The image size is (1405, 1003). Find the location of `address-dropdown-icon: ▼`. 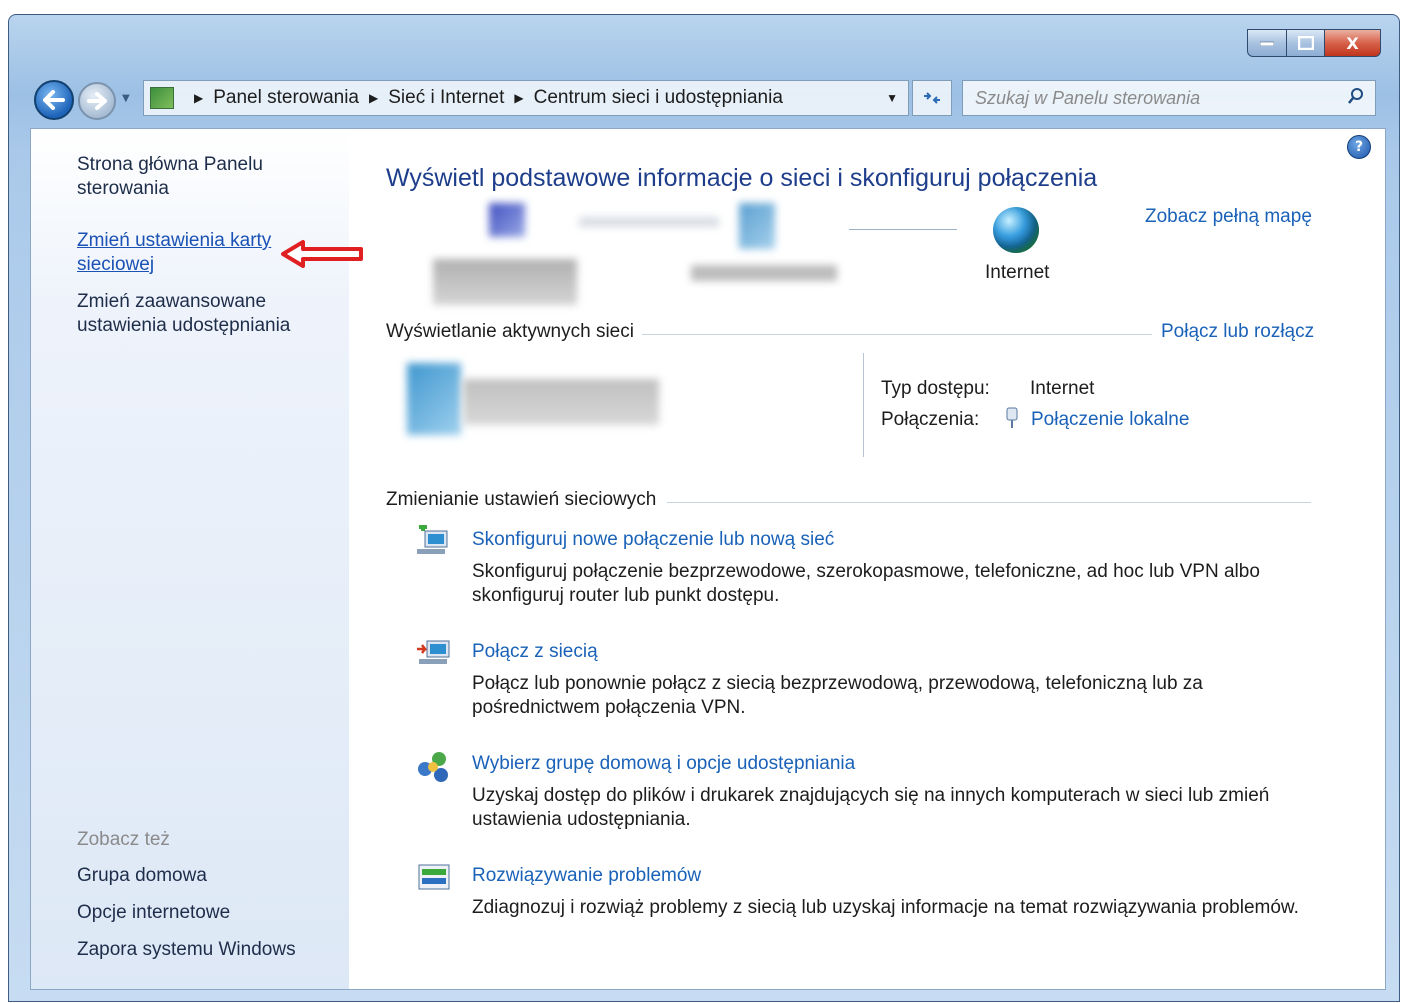

address-dropdown-icon: ▼ is located at coordinates (892, 98).